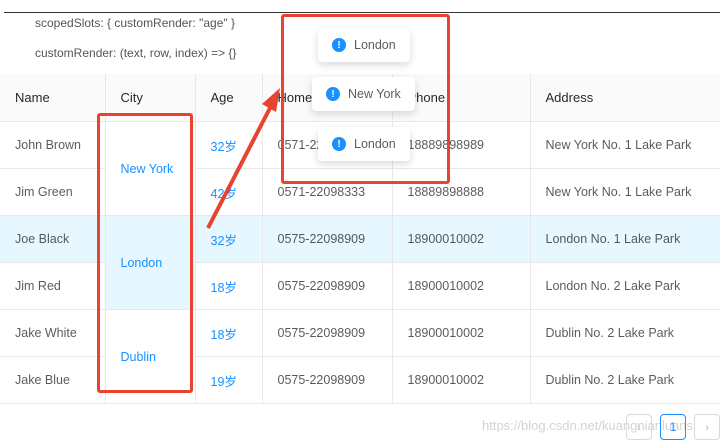 Image resolution: width=720 pixels, height=446 pixels. Describe the element at coordinates (639, 427) in the screenshot. I see `pagination-prev-button: ‹` at that location.